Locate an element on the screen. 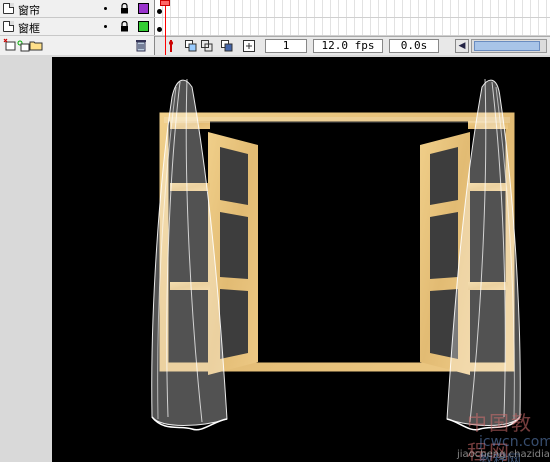 Image resolution: width=550 pixels, height=462 pixels. timeline-panel: 窗帘 窗框 1 12.0 fps 0.0s ◀ is located at coordinates (275, 27).